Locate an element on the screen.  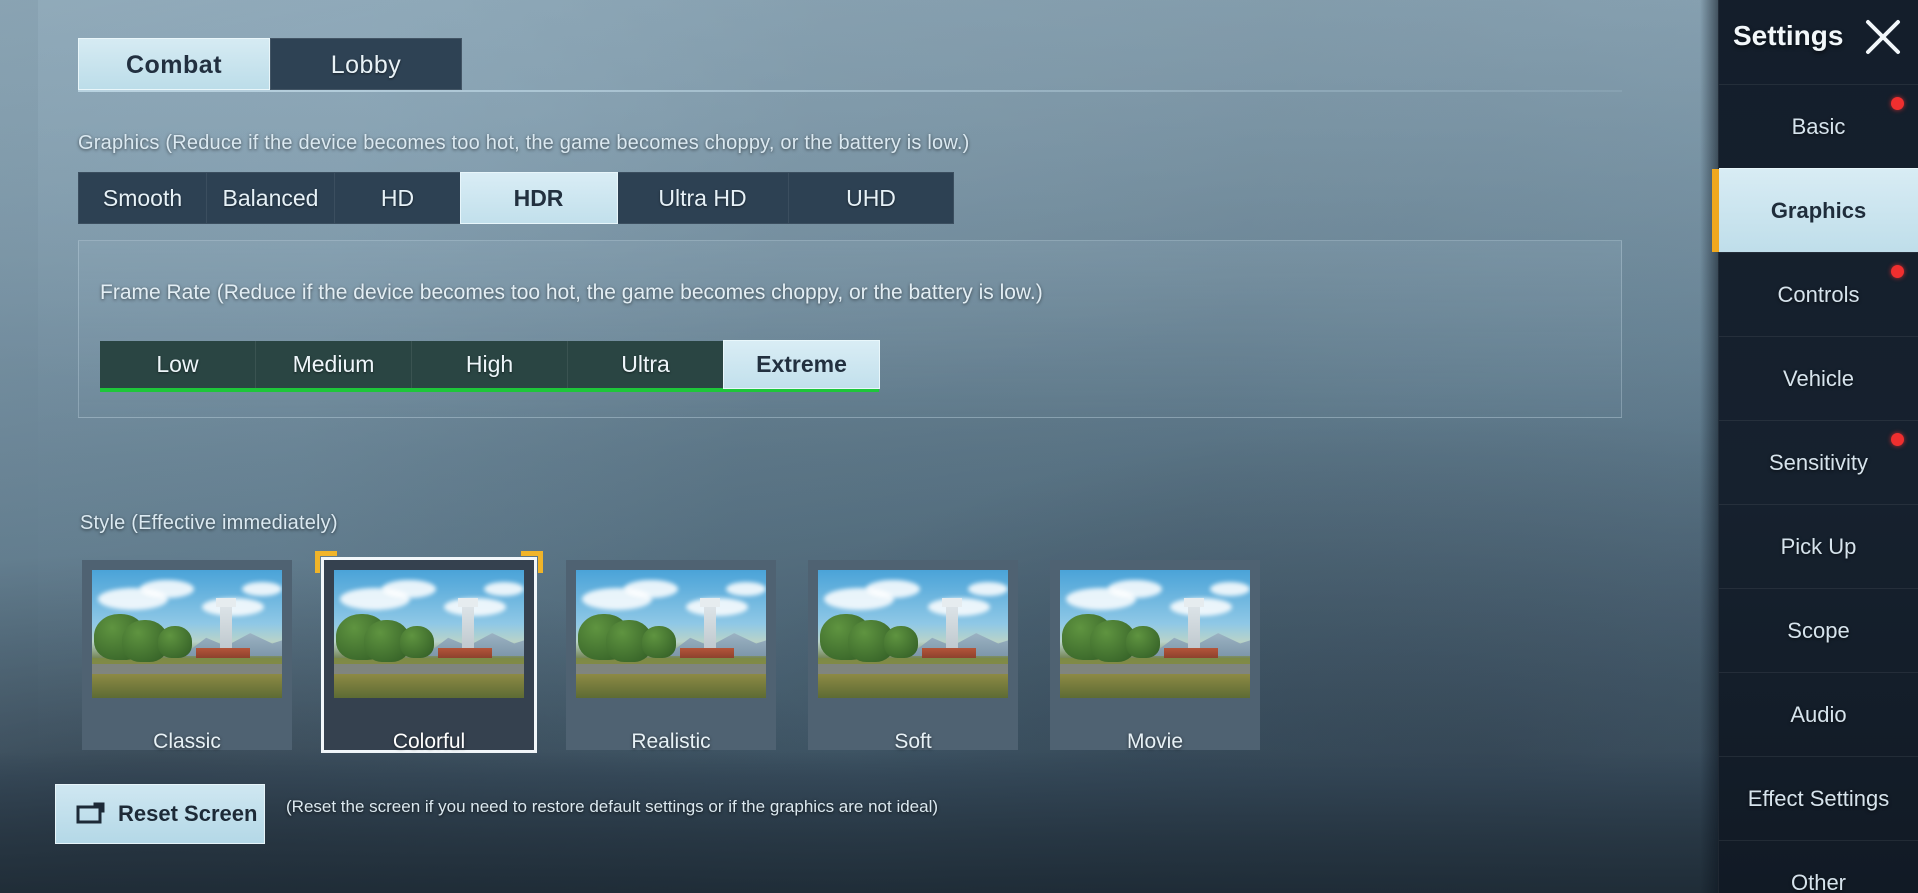
sidebar-item-label: Controls is located at coordinates (1818, 294).